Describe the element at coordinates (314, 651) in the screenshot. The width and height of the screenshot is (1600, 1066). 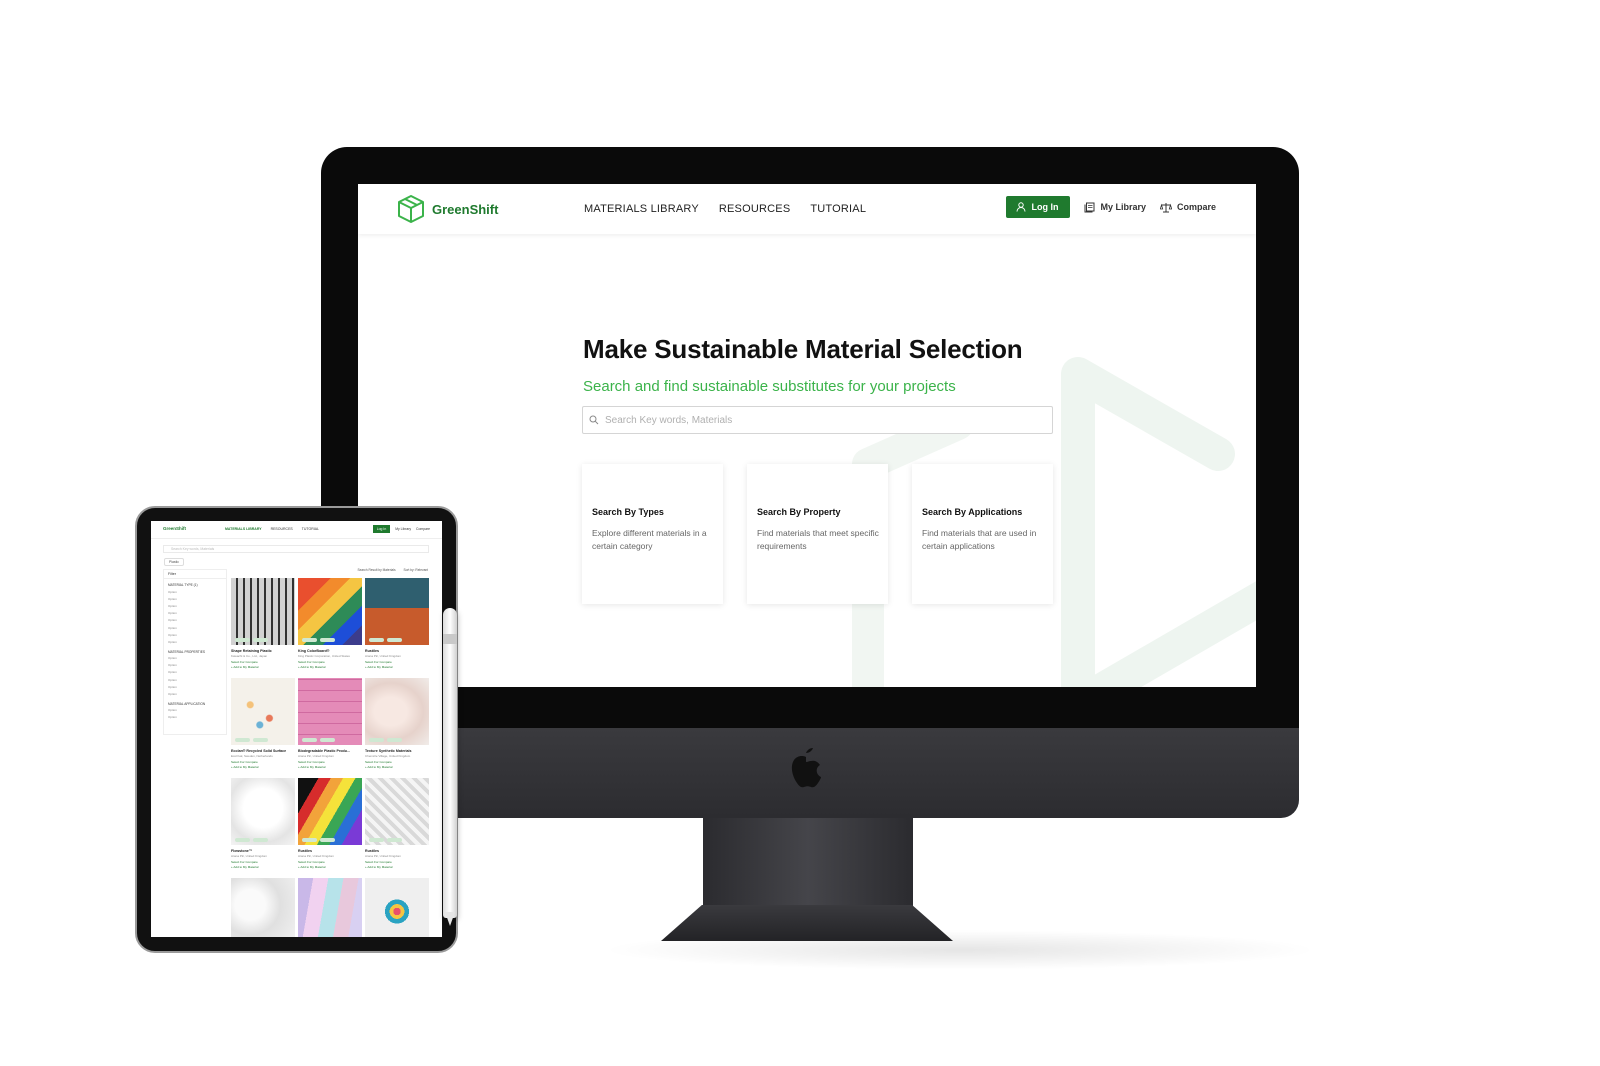
I see `material-name: King ColorBoard®` at that location.